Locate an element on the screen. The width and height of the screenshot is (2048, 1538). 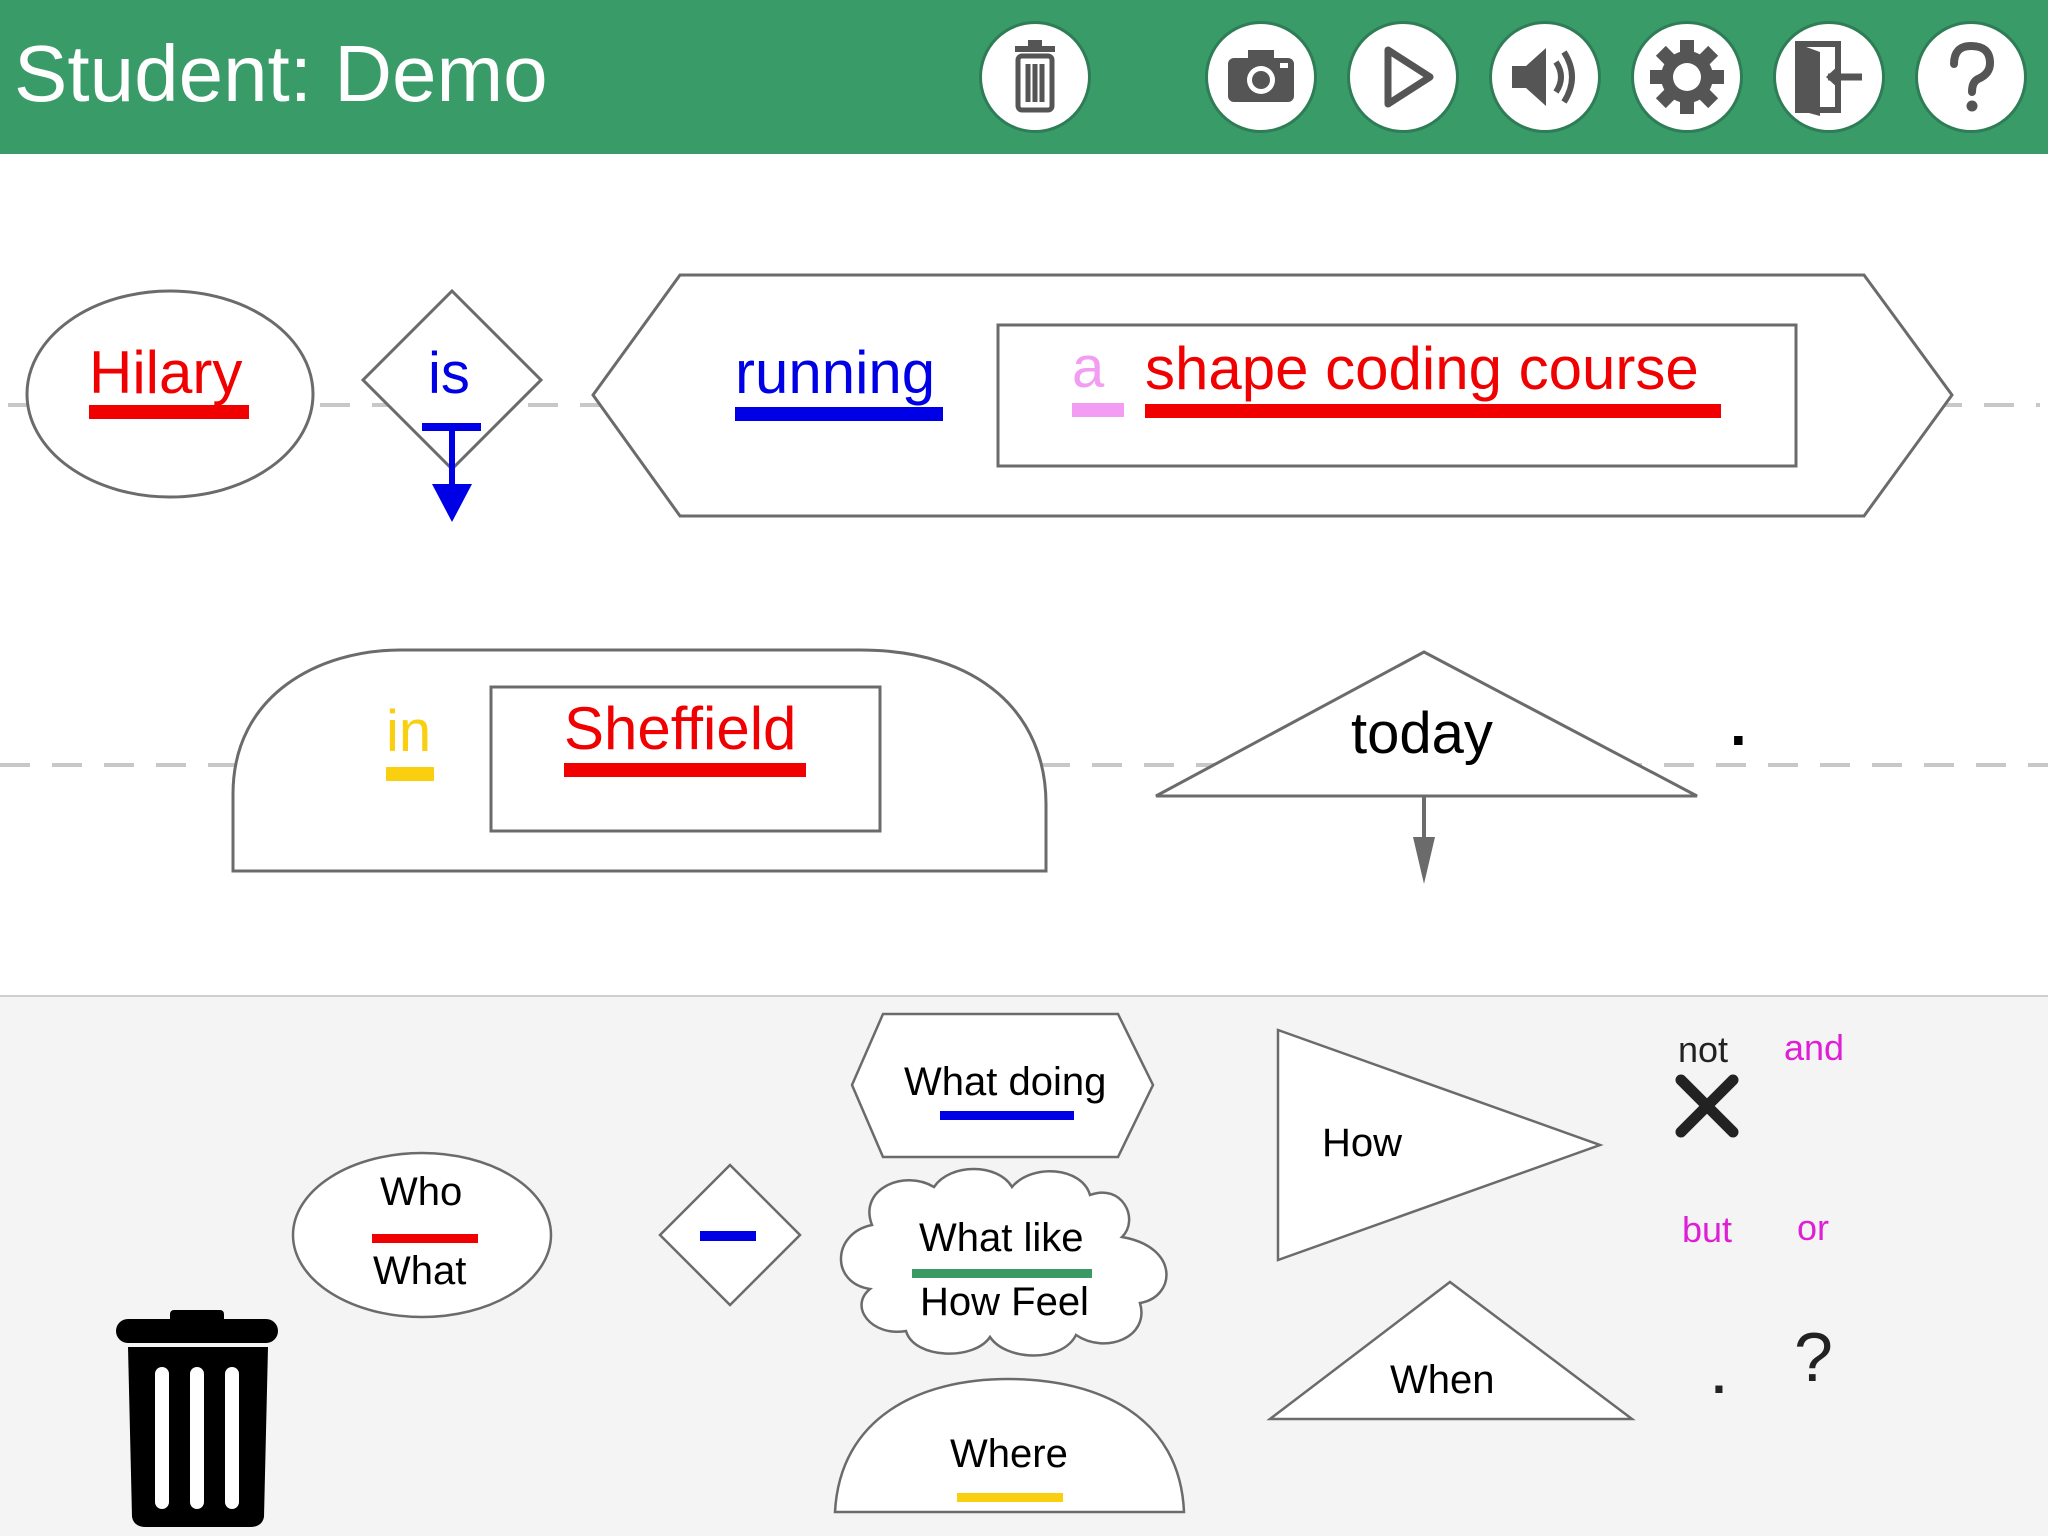
gear-icon is located at coordinates (1687, 77).